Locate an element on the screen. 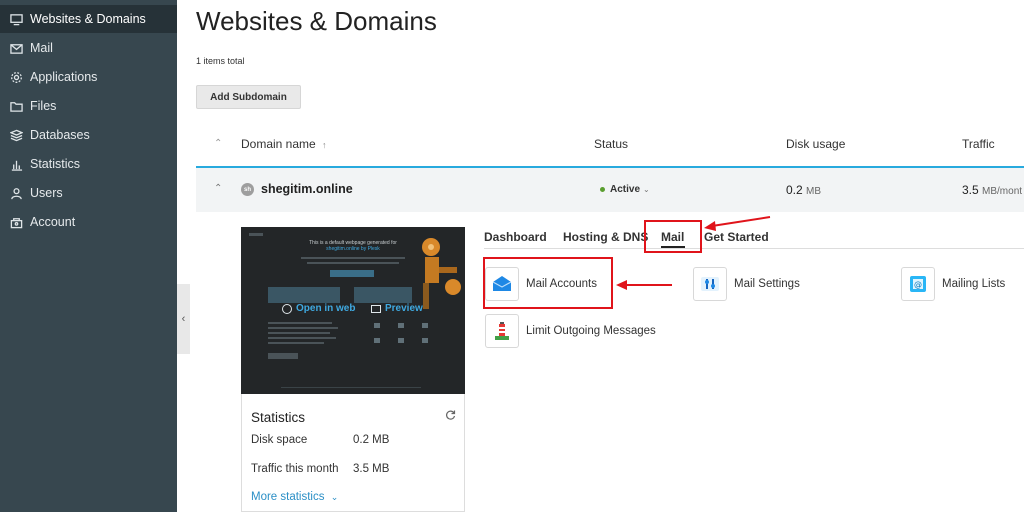 This screenshot has width=1024, height=512. status-dropdown: Active ⌄ is located at coordinates (625, 189).